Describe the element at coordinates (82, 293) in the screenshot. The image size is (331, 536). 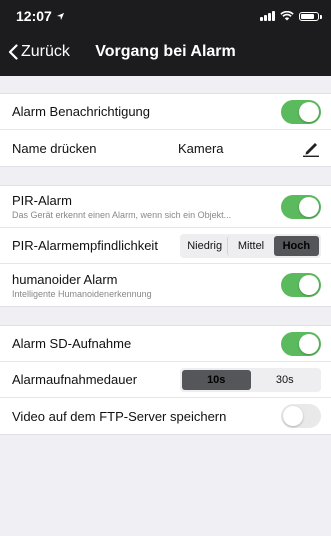
I see `humanoid-alarm-subtitle: Intelligente Humanoidenerkennung` at that location.